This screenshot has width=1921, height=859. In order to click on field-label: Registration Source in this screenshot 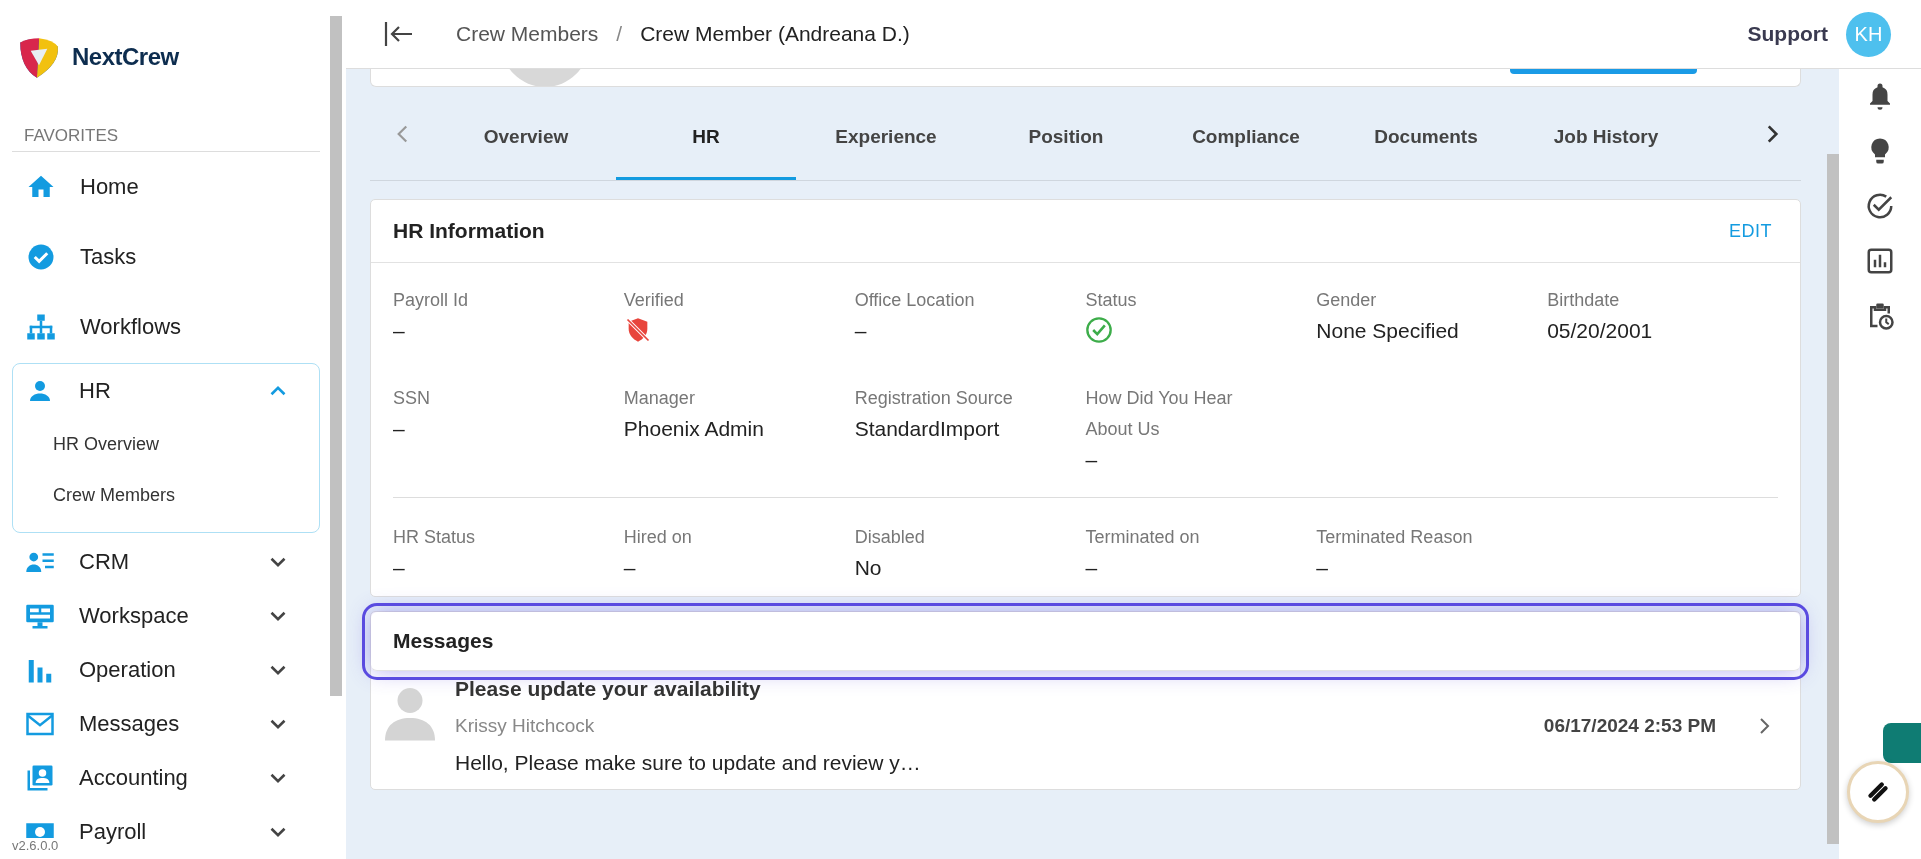, I will do `click(934, 398)`.